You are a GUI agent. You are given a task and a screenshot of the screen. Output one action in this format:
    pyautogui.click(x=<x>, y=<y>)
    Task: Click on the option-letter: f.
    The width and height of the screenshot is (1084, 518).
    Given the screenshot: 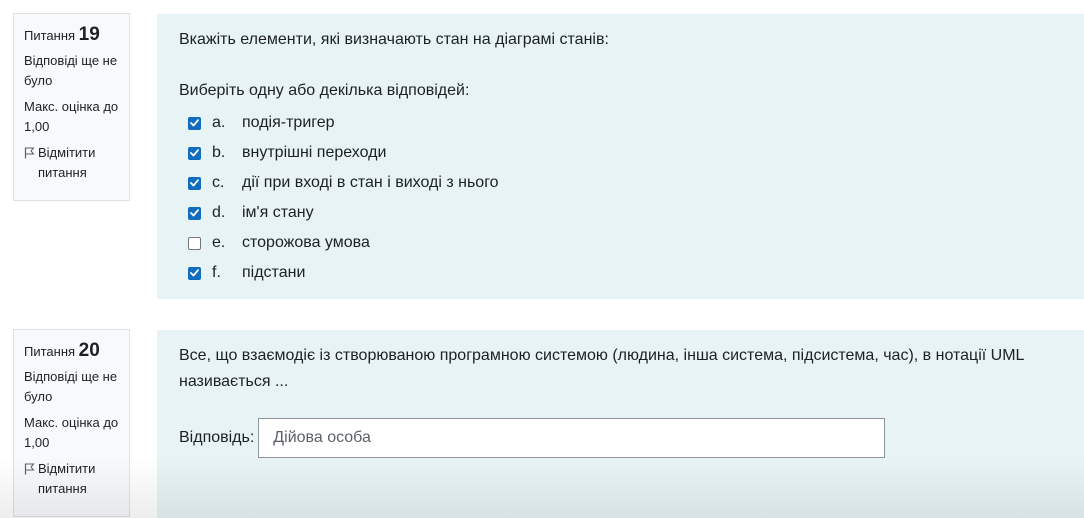 What is the action you would take?
    pyautogui.click(x=216, y=272)
    